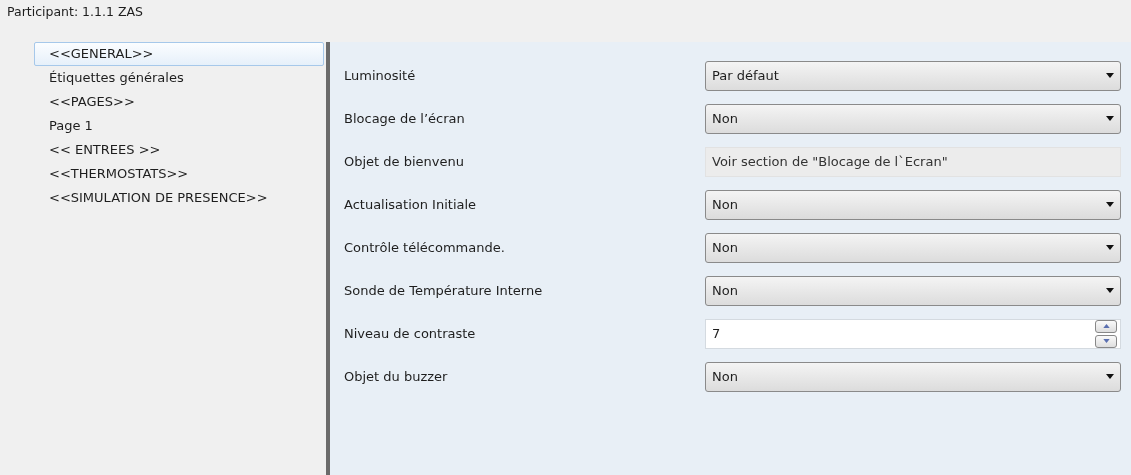 The image size is (1131, 475). I want to click on decrement-button, so click(1106, 341).